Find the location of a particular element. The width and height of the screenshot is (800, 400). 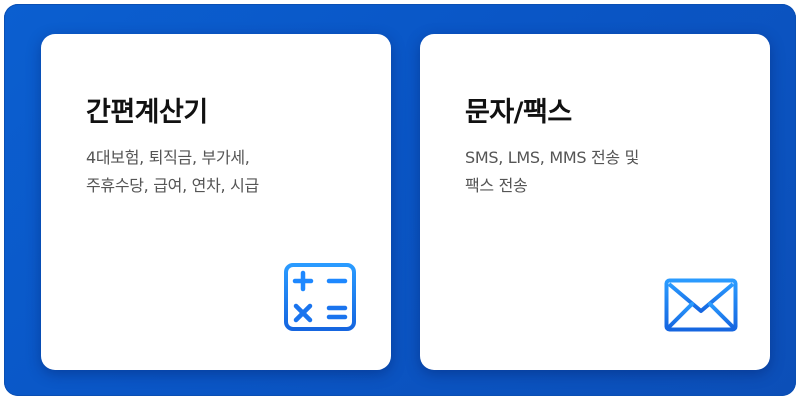

message-fax-card-description: SMS, LMS, MMS 전송 및 팩스 전송 is located at coordinates (552, 172).